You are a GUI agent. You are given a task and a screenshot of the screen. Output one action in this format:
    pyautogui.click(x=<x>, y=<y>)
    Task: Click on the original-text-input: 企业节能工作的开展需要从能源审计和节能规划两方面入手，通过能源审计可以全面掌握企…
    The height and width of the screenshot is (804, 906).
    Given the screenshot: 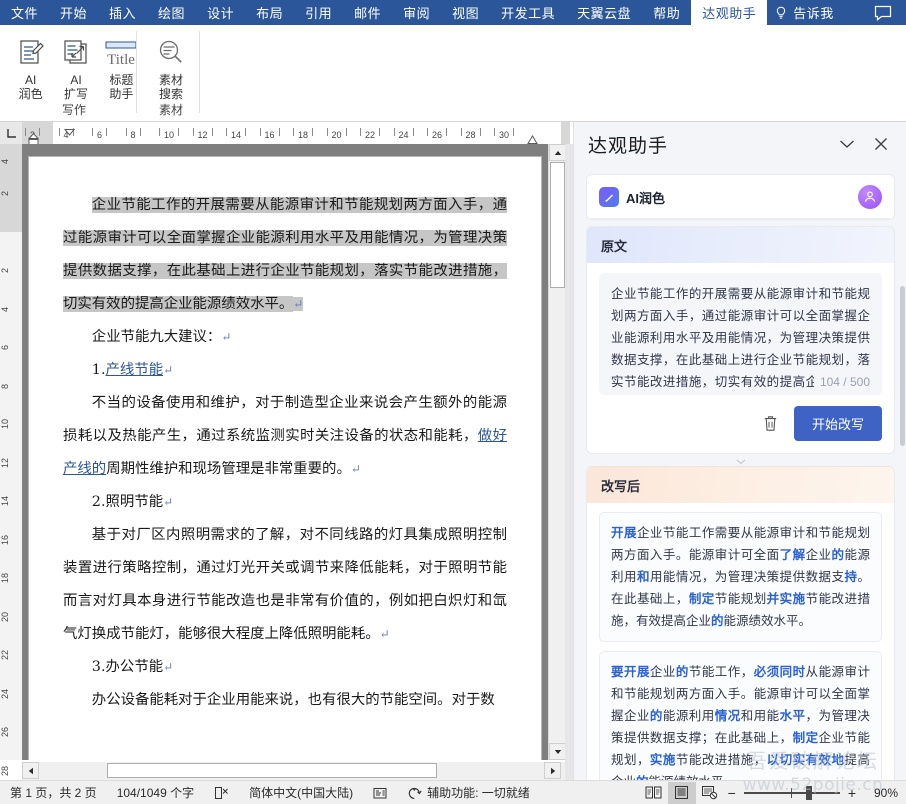 What is the action you would take?
    pyautogui.click(x=740, y=334)
    